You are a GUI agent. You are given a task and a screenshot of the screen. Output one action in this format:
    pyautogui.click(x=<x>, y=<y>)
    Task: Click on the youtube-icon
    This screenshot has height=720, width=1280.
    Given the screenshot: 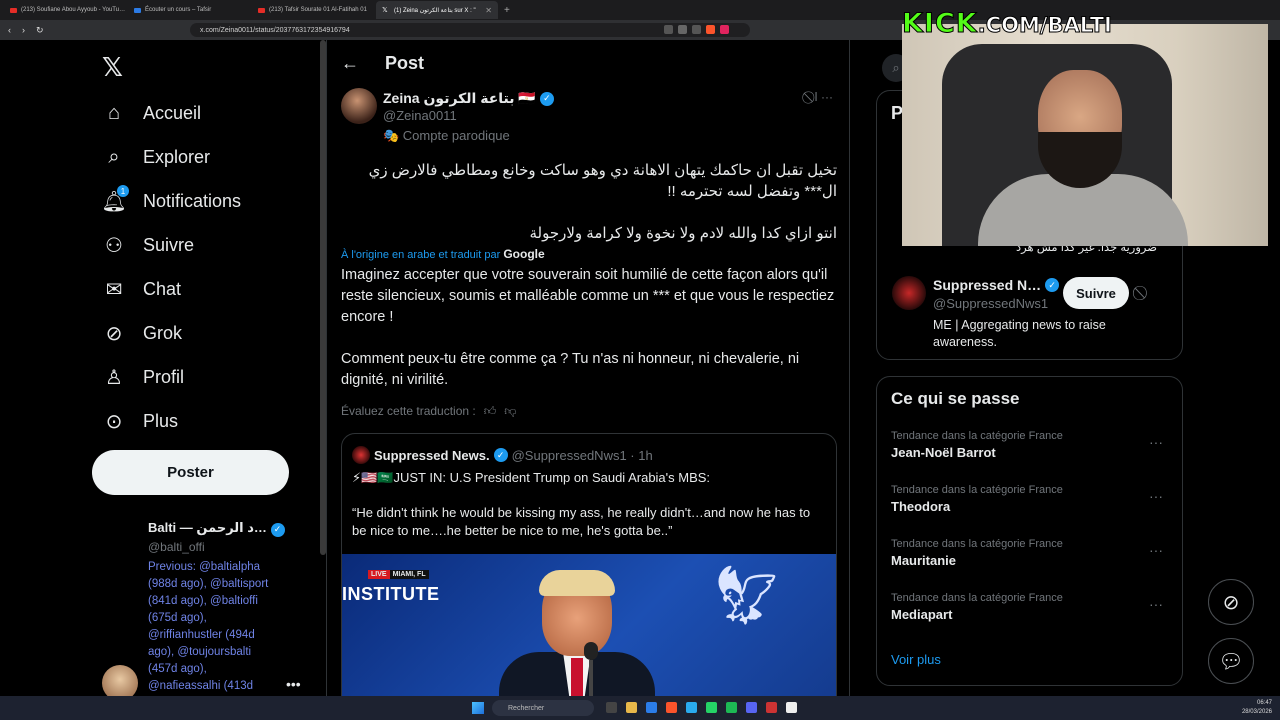 What is the action you would take?
    pyautogui.click(x=261, y=10)
    